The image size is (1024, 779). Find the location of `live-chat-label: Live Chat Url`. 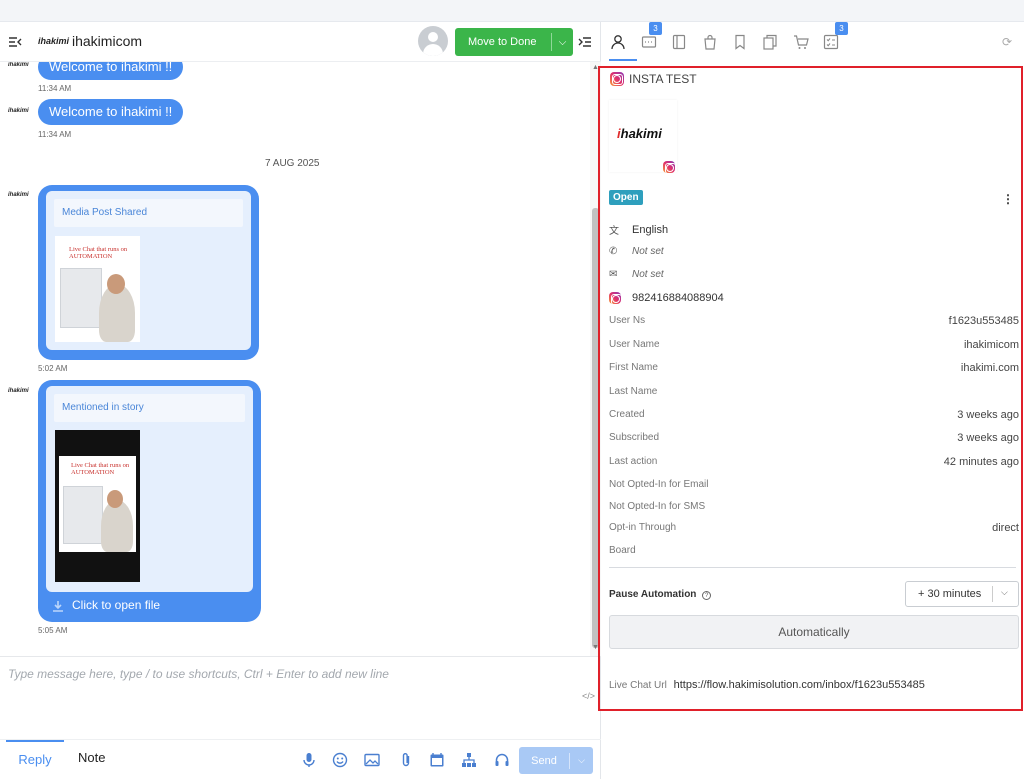

live-chat-label: Live Chat Url is located at coordinates (638, 685).